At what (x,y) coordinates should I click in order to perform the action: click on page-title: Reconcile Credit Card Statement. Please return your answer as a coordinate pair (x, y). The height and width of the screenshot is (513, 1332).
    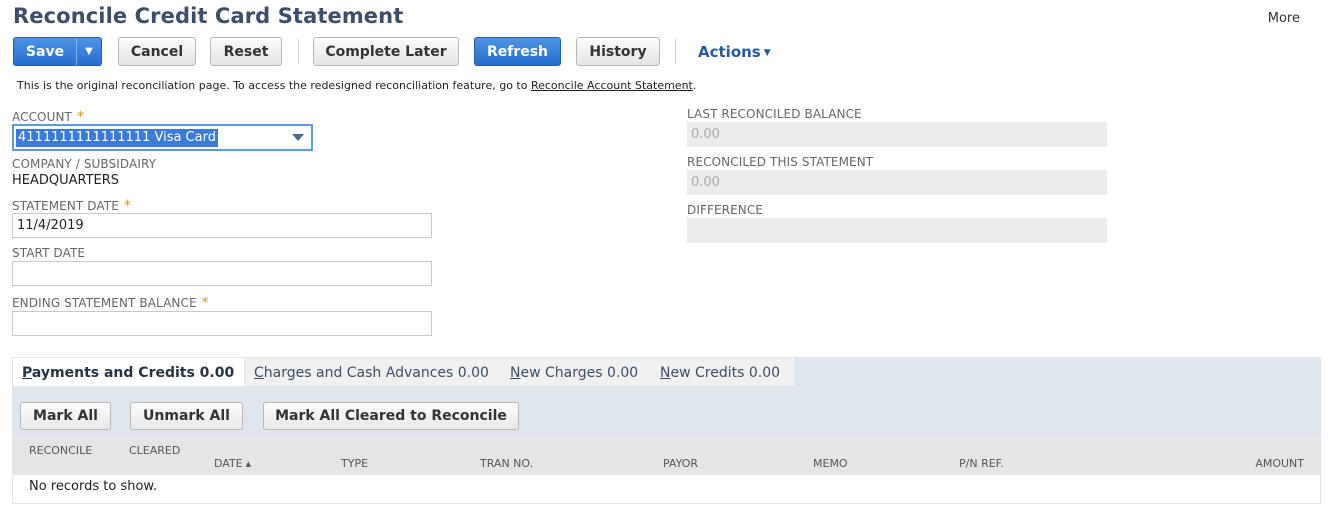
    Looking at the image, I should click on (208, 16).